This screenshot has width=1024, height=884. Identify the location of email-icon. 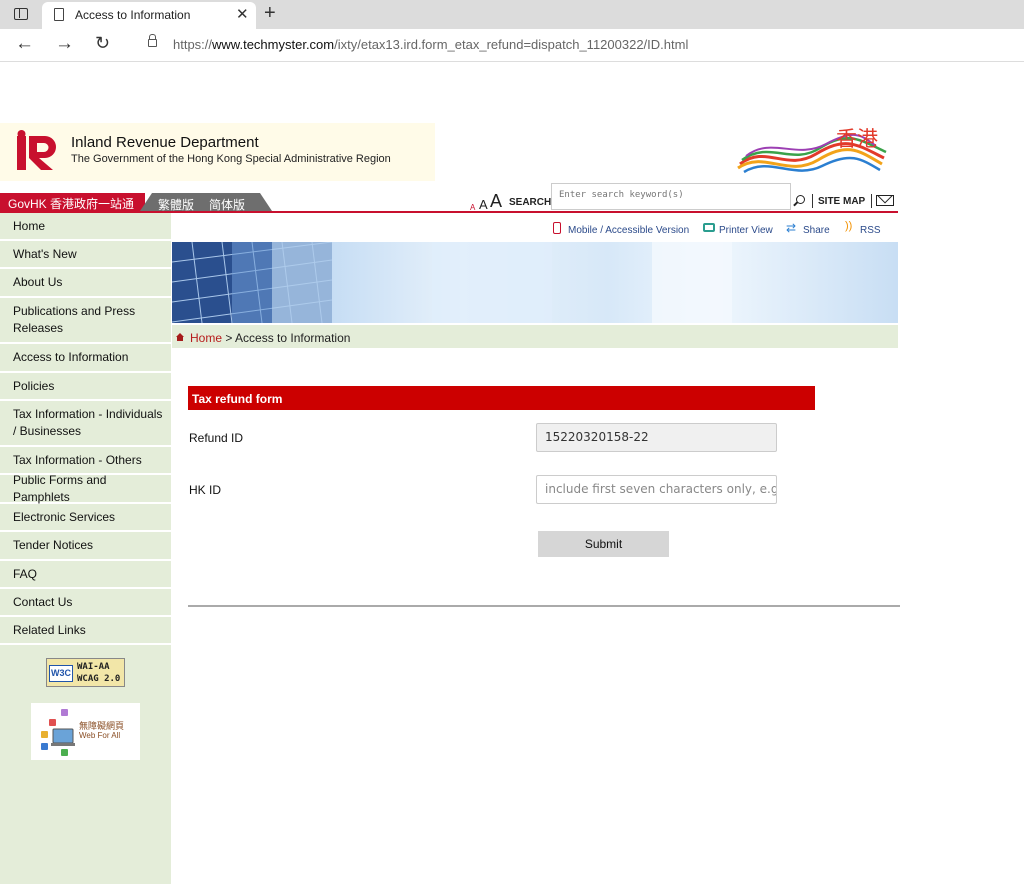
(885, 200).